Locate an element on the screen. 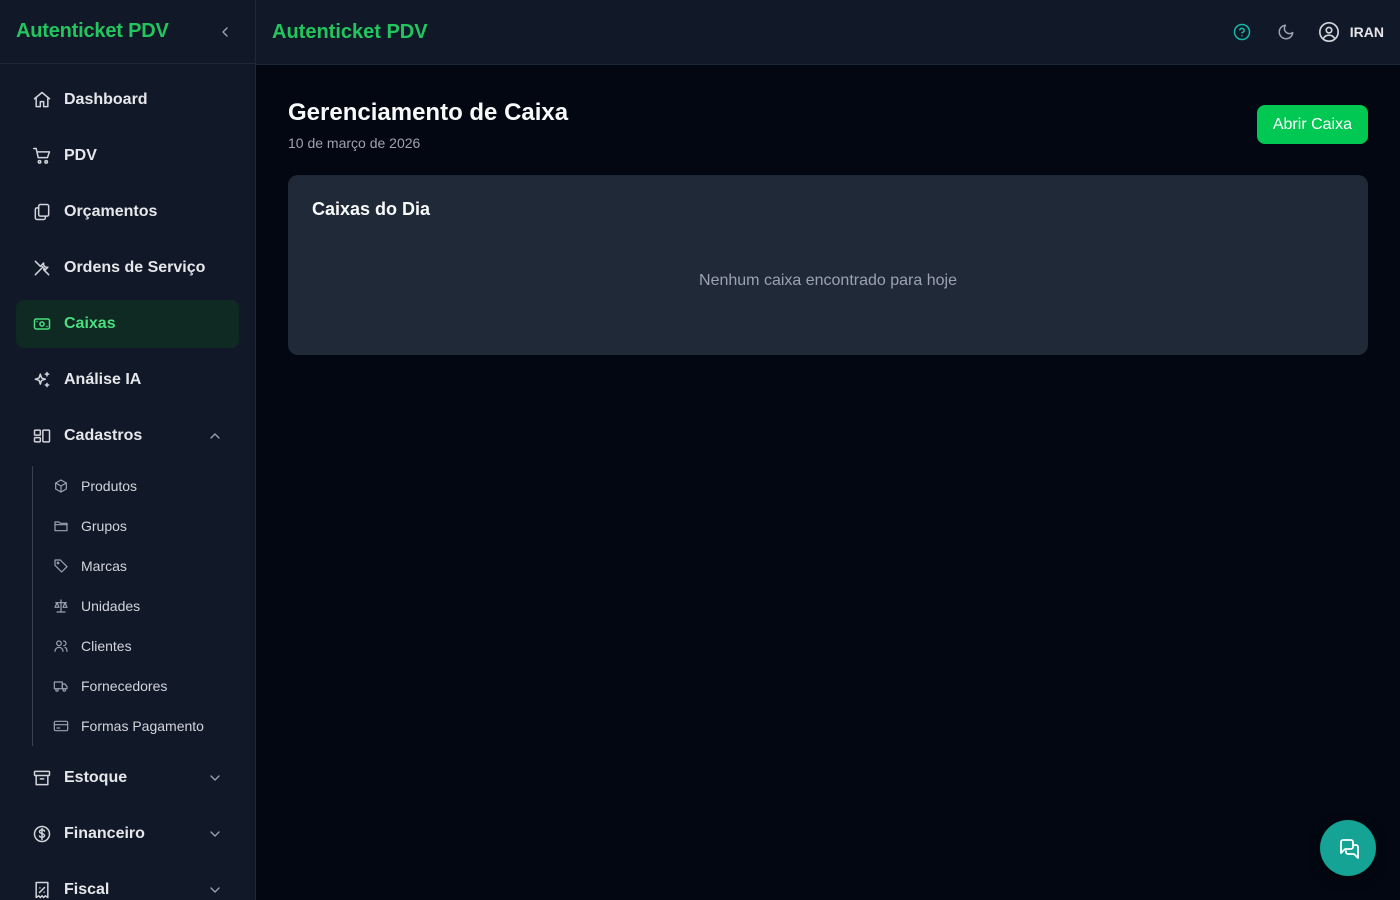 The image size is (1400, 900). folder-icon is located at coordinates (61, 526).